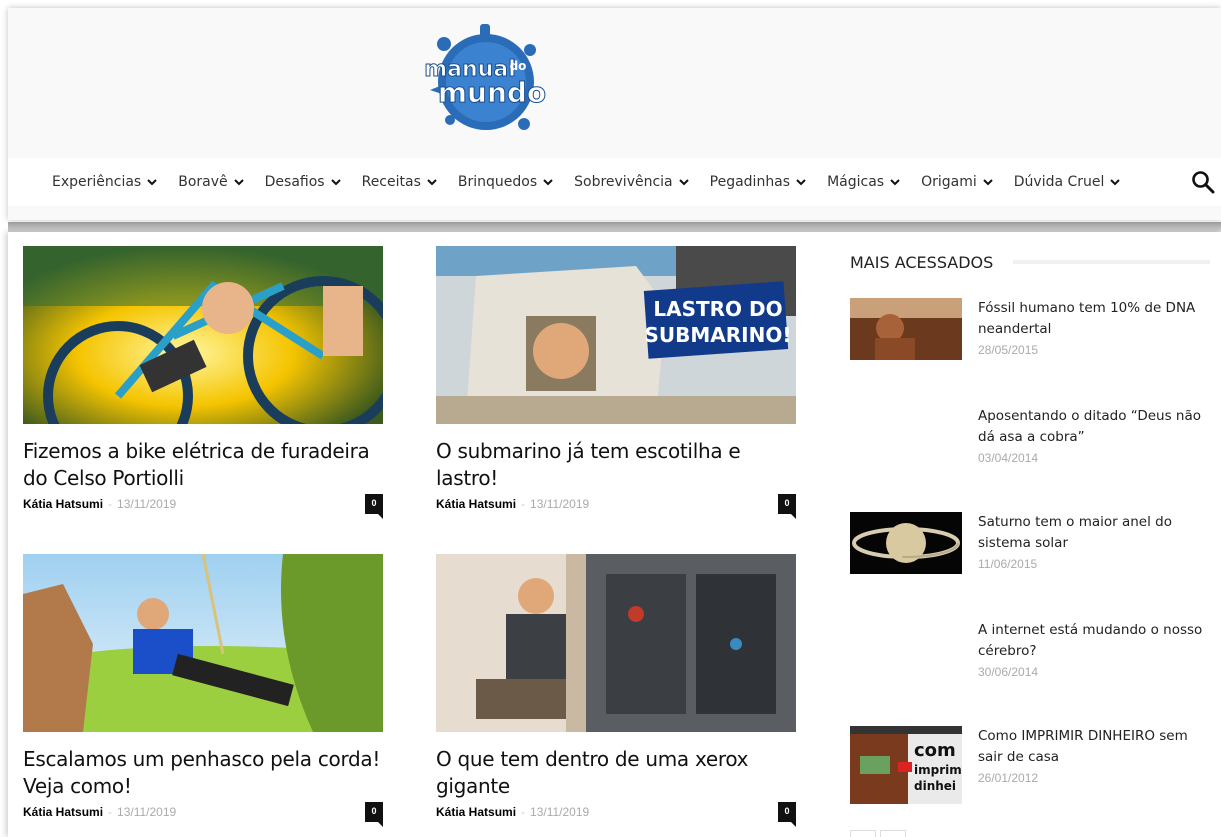 This screenshot has height=837, width=1221. I want to click on nav-item-receitas: Receitas, so click(399, 182).